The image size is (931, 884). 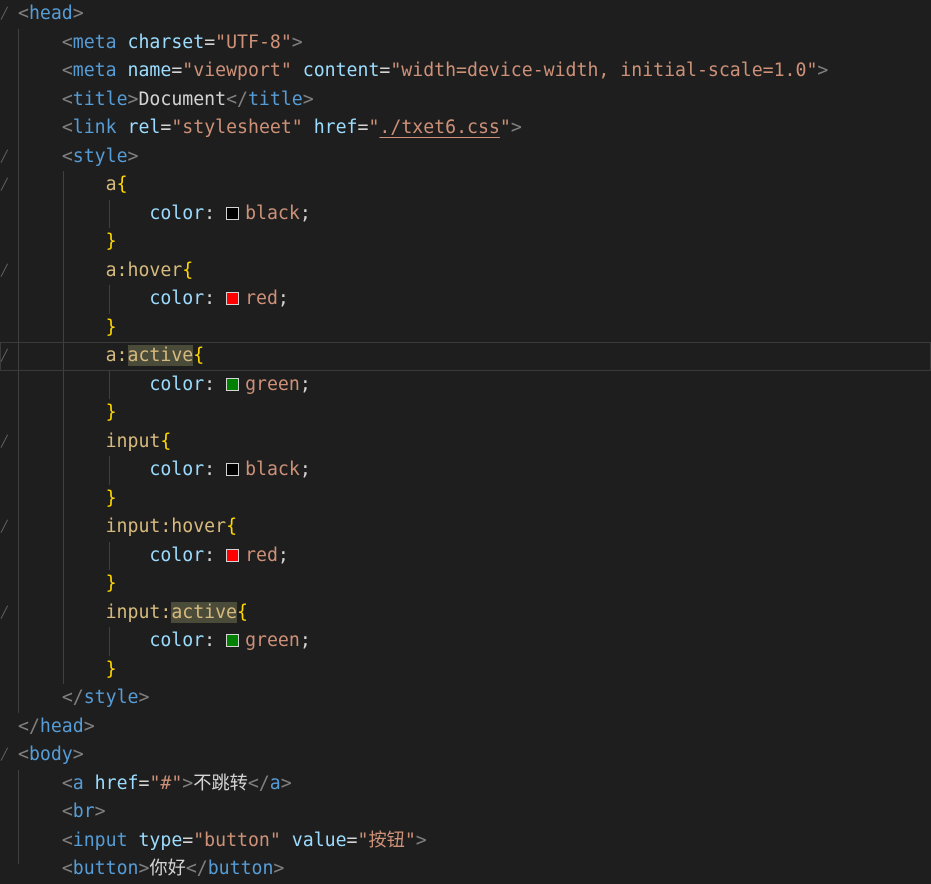 What do you see at coordinates (465, 100) in the screenshot?
I see `code-line: <title>Document</title>` at bounding box center [465, 100].